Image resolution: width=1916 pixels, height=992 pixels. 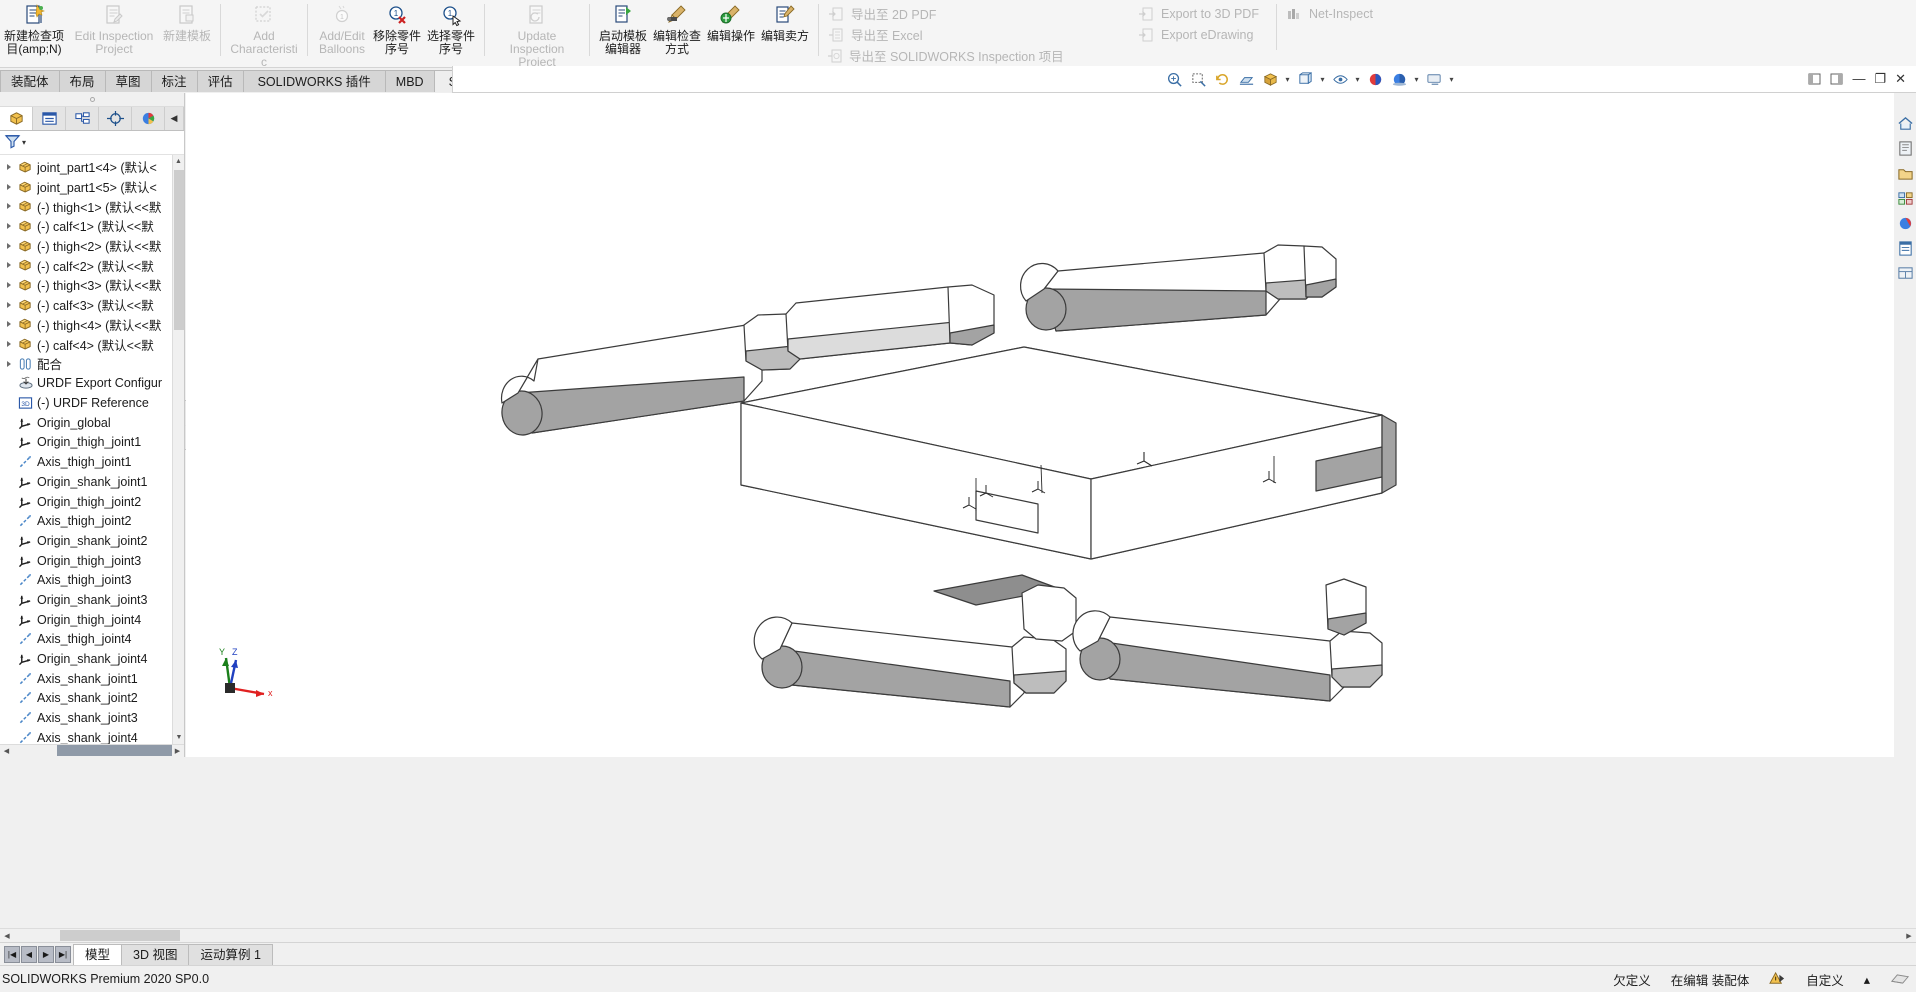 I want to click on status-overlay-icon, so click(x=1900, y=979).